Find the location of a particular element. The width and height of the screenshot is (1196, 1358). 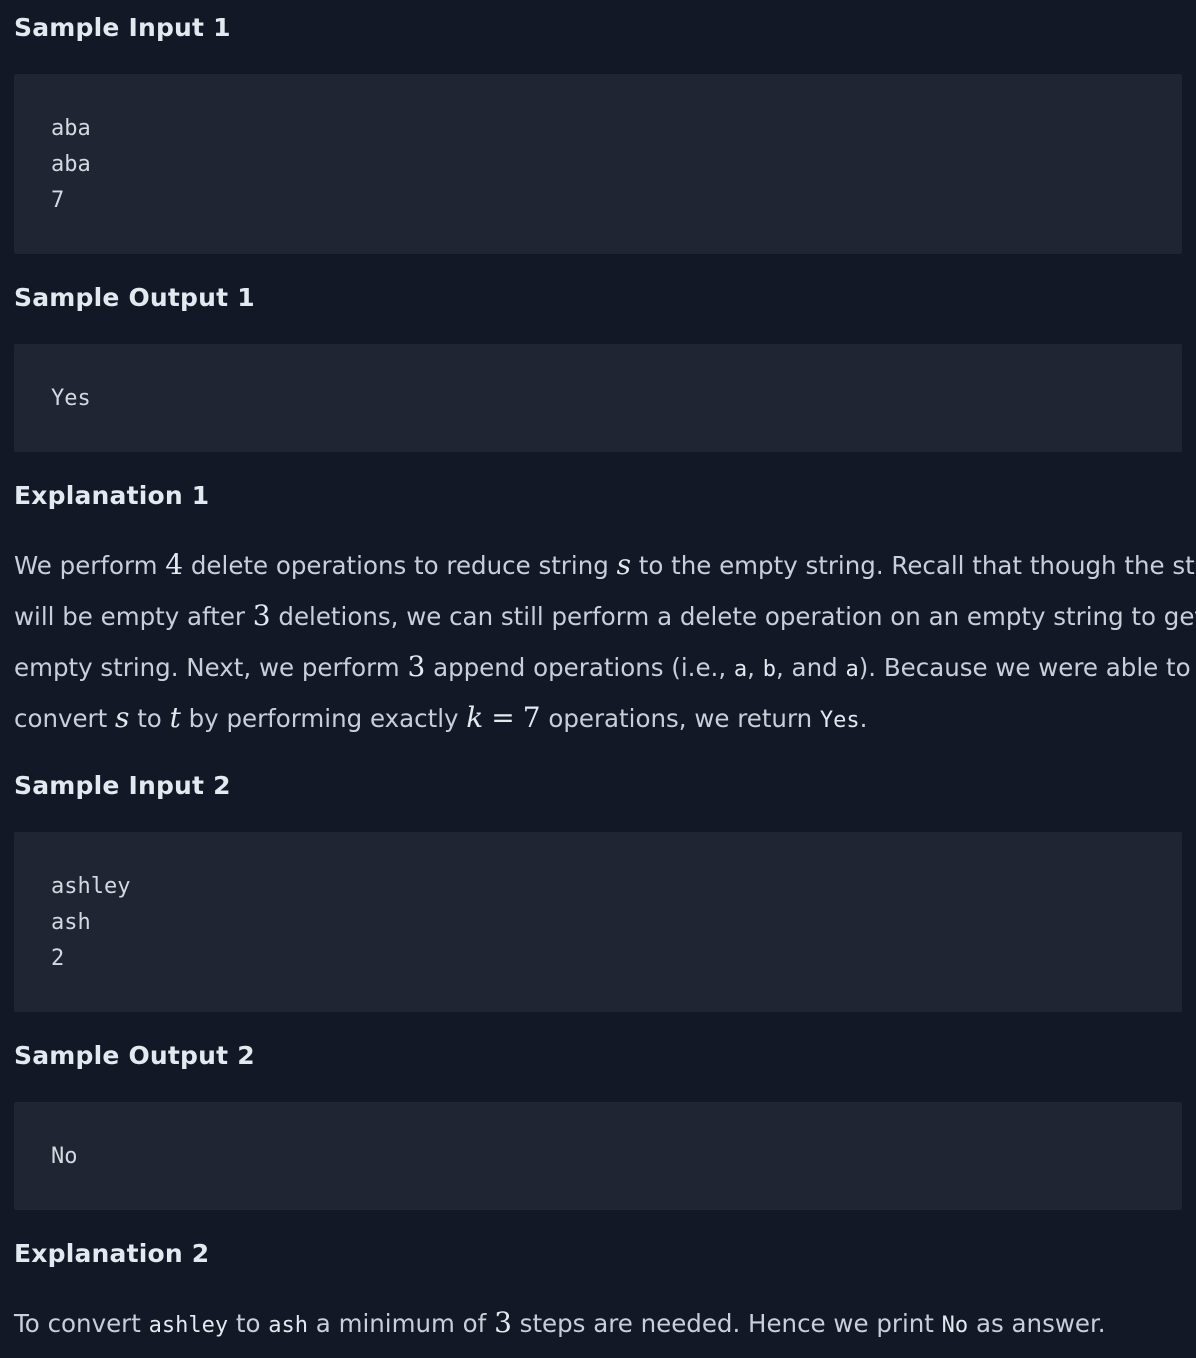

code-line: No is located at coordinates (64, 1156).